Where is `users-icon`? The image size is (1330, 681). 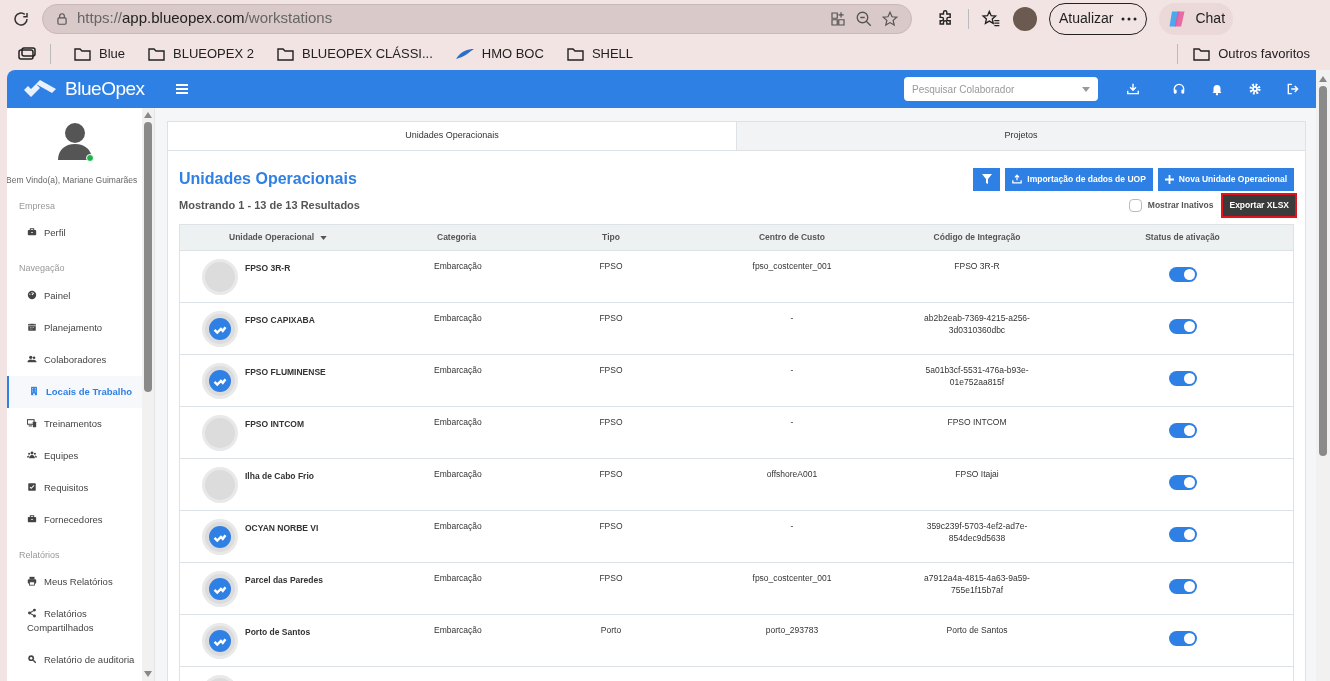 users-icon is located at coordinates (32, 358).